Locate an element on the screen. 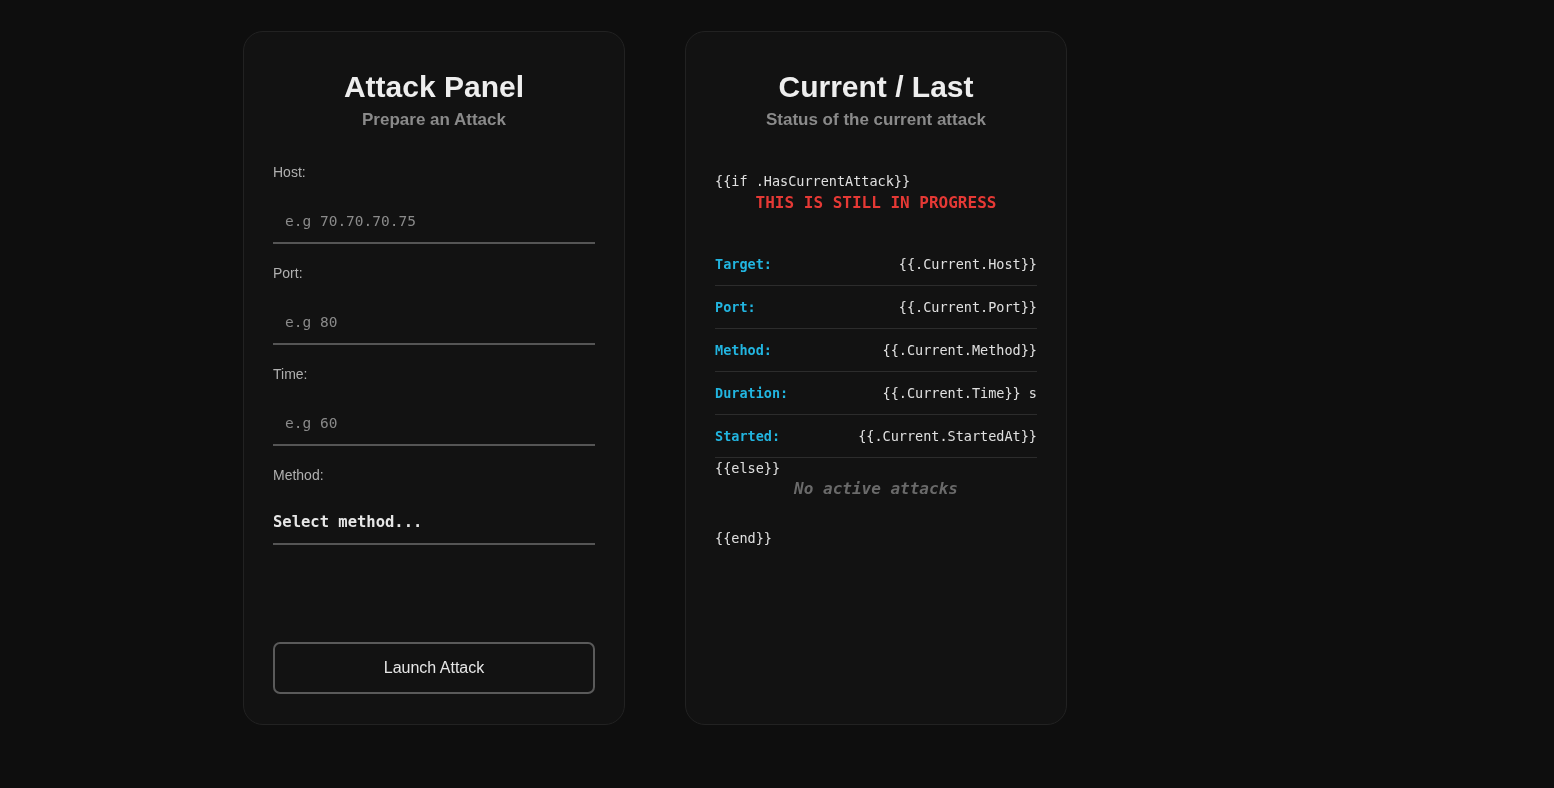  row-label: Method: is located at coordinates (743, 350).